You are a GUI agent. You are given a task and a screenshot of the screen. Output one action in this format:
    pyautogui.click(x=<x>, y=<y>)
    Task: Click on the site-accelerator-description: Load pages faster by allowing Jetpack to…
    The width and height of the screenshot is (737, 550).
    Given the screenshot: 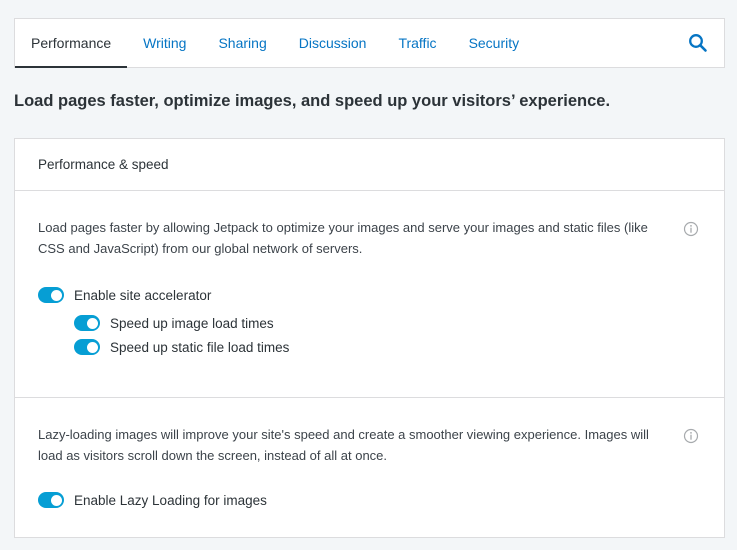 What is the action you would take?
    pyautogui.click(x=343, y=238)
    